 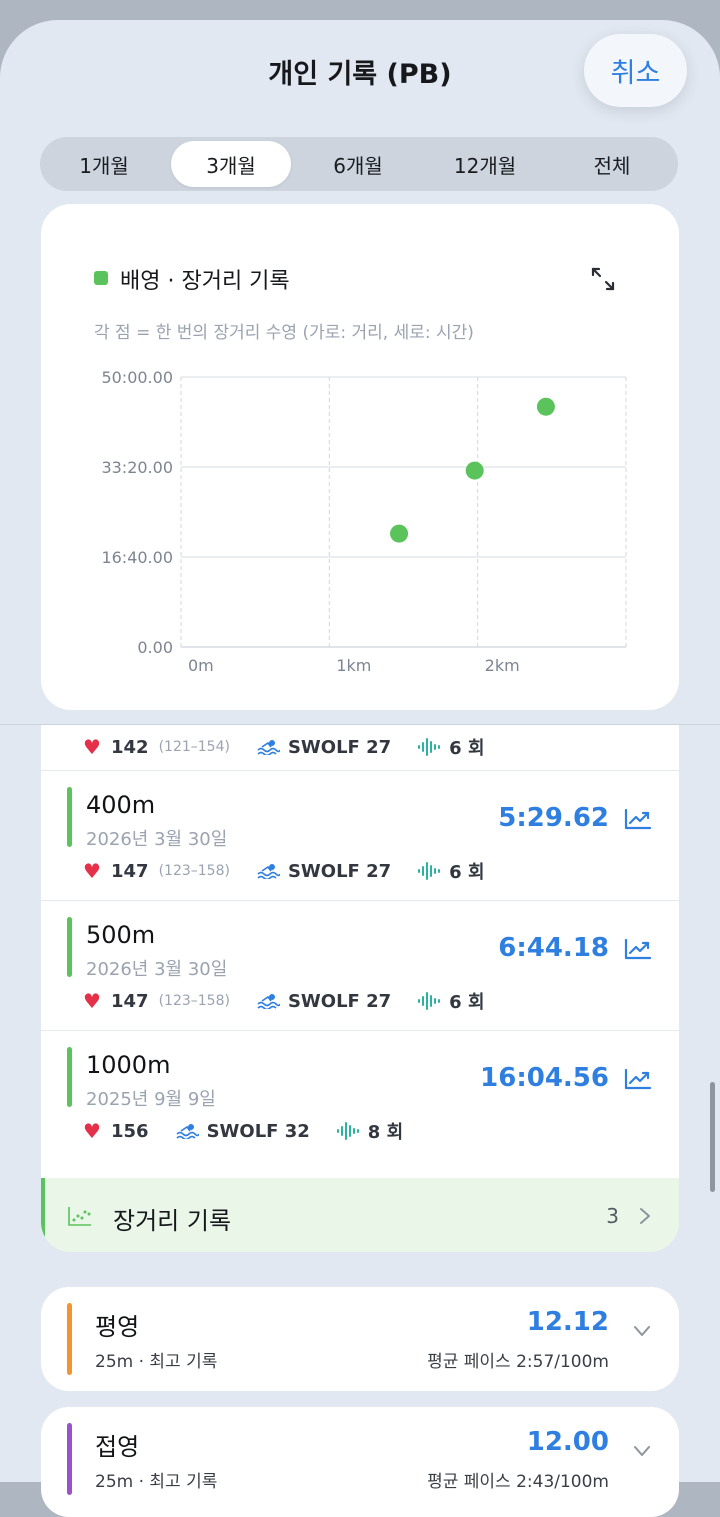 What do you see at coordinates (137, 557) in the screenshot?
I see `y-tick-label: 16:40.00` at bounding box center [137, 557].